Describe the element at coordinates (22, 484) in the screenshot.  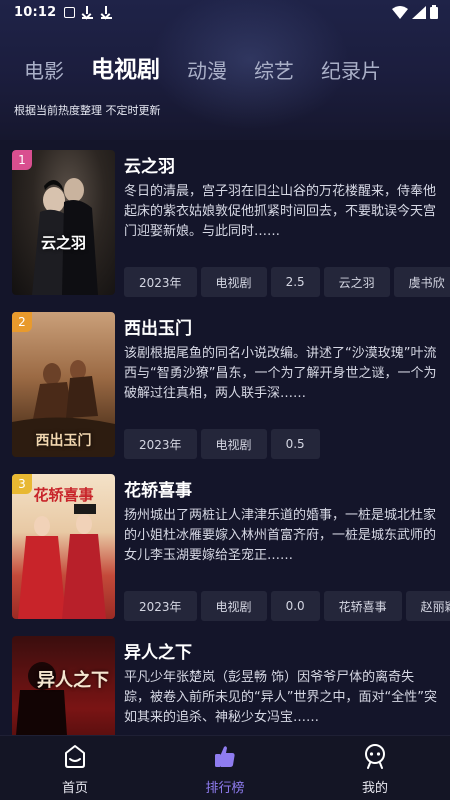
I see `rank-badge: 3` at that location.